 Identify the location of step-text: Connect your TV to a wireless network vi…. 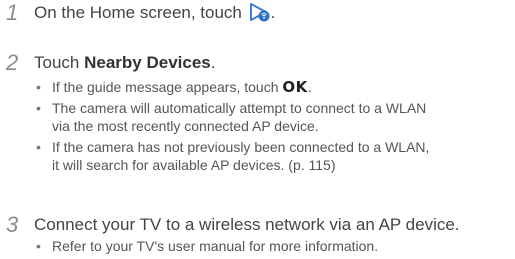
(247, 224).